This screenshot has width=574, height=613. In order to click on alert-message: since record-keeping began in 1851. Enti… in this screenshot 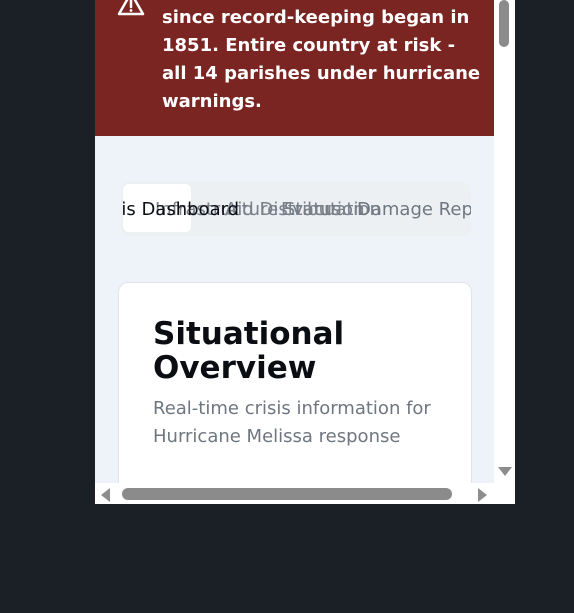, I will do `click(321, 59)`.